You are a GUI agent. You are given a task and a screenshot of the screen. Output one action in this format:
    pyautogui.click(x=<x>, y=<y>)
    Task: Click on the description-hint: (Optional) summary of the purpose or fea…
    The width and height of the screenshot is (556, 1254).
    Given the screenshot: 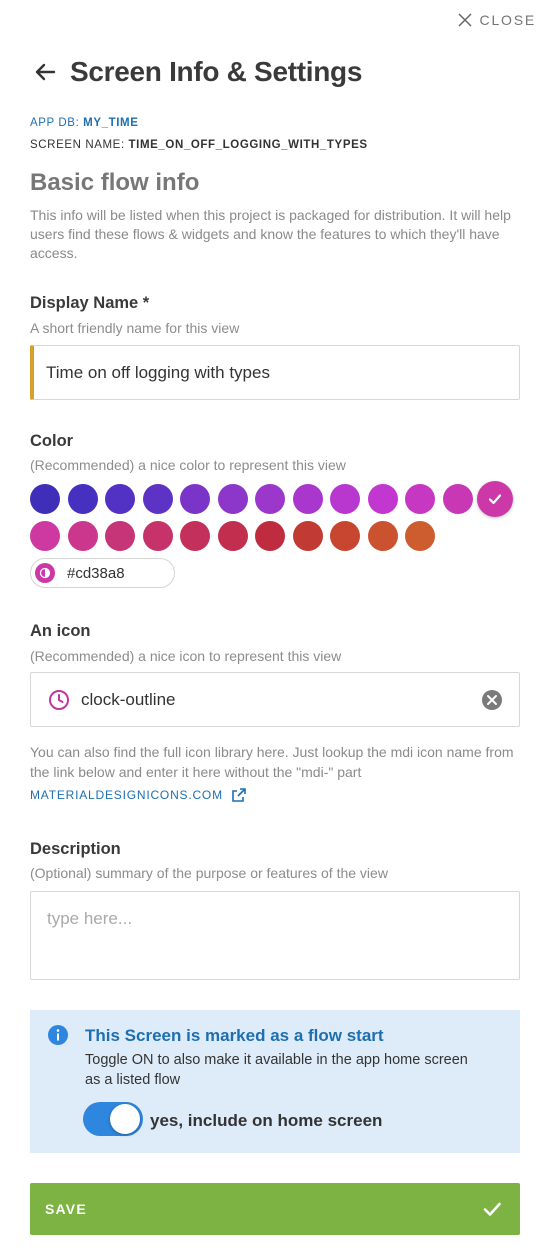 What is the action you would take?
    pyautogui.click(x=209, y=873)
    